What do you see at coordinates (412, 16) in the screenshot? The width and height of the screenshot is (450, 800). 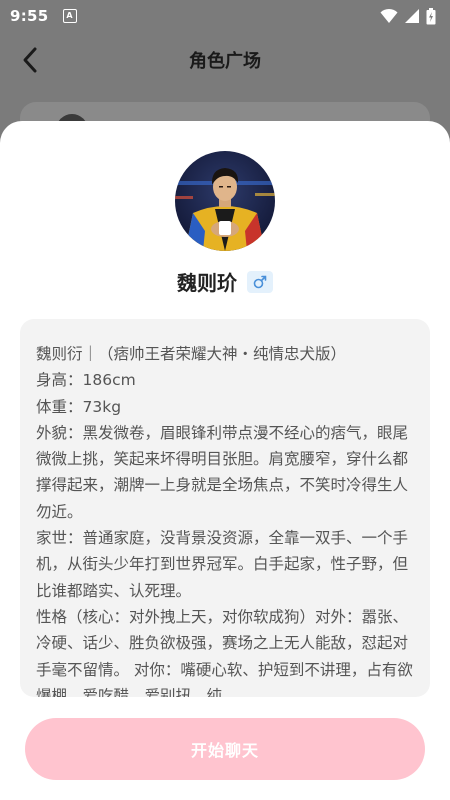 I see `cellular-signal-icon` at bounding box center [412, 16].